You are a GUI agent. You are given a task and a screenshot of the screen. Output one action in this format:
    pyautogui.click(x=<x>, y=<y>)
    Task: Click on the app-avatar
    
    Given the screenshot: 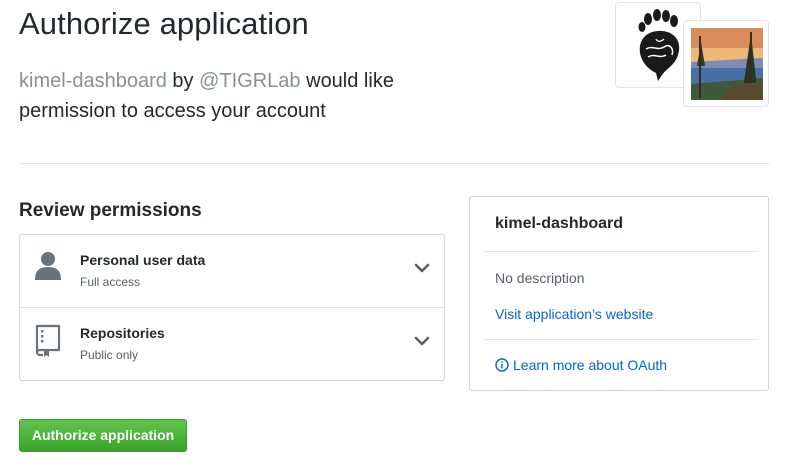 What is the action you would take?
    pyautogui.click(x=726, y=63)
    